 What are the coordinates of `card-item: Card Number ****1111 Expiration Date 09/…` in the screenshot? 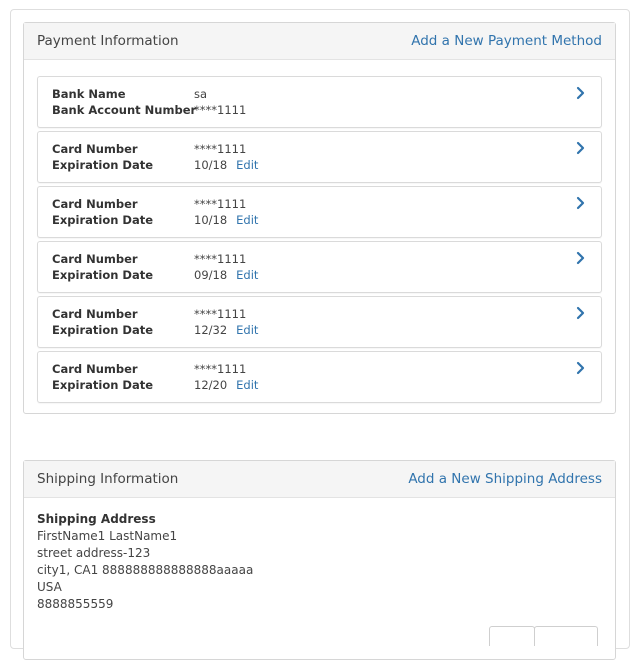 It's located at (319, 267).